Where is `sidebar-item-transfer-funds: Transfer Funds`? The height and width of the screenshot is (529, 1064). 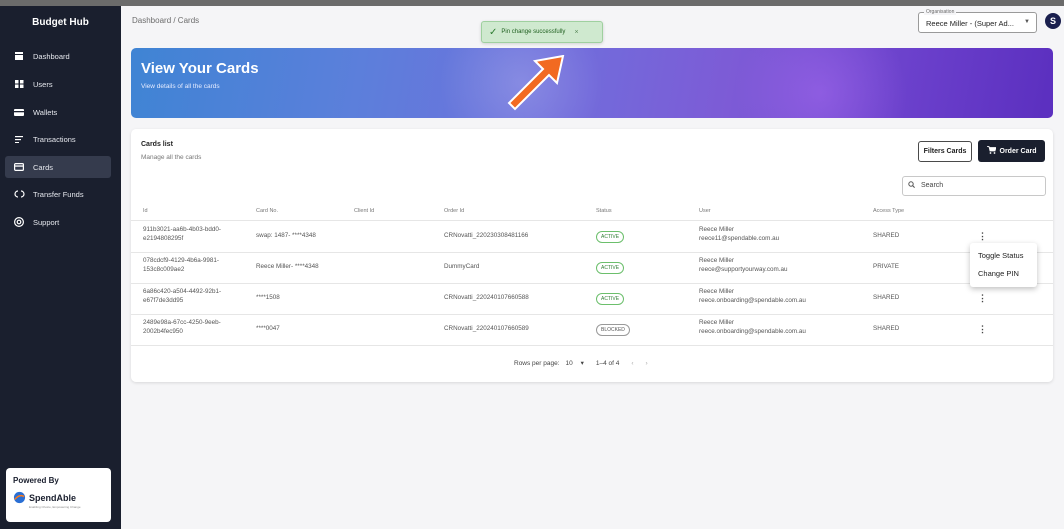 sidebar-item-transfer-funds: Transfer Funds is located at coordinates (58, 194).